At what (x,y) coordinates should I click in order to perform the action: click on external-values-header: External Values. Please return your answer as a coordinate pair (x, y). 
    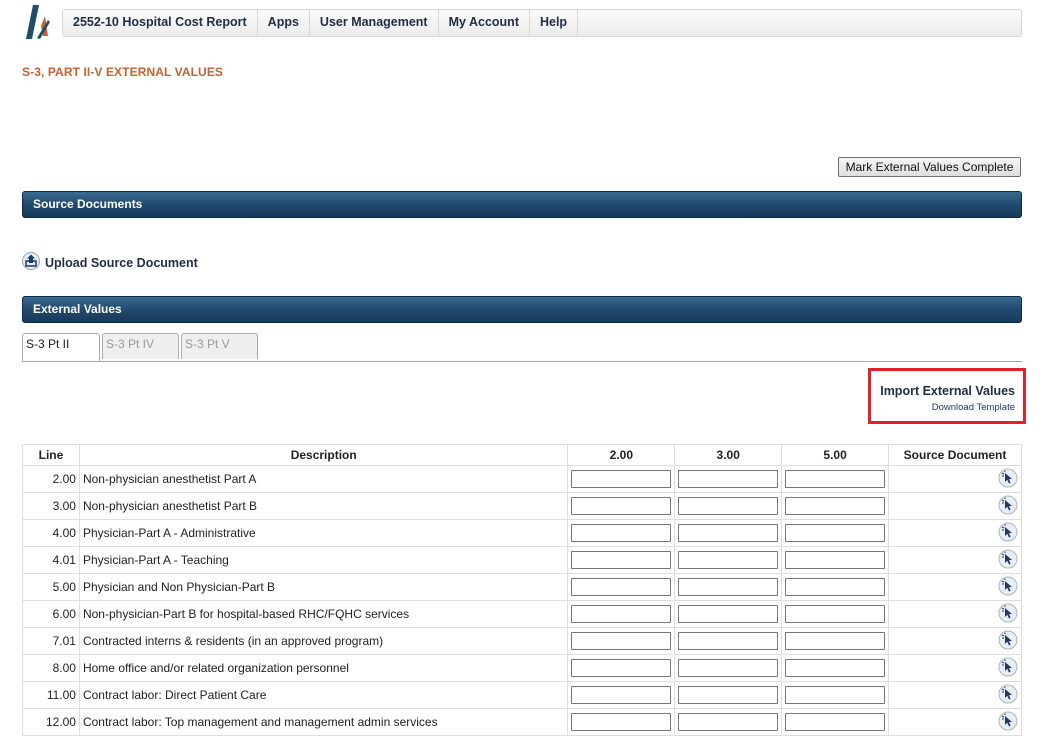
    Looking at the image, I should click on (522, 309).